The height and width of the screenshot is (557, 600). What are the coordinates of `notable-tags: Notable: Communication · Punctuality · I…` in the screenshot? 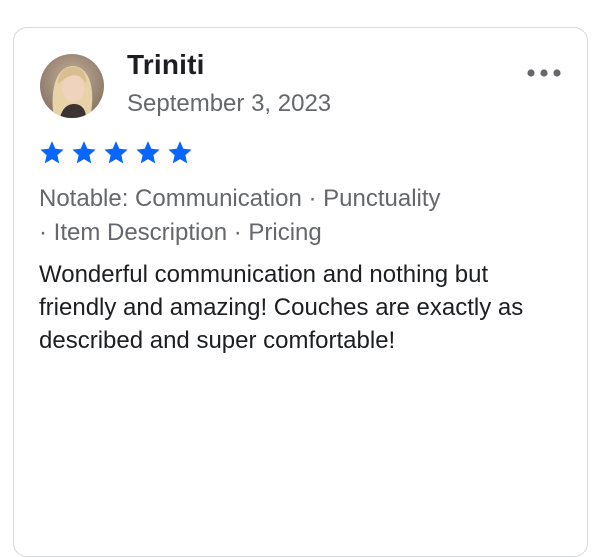 It's located at (299, 216).